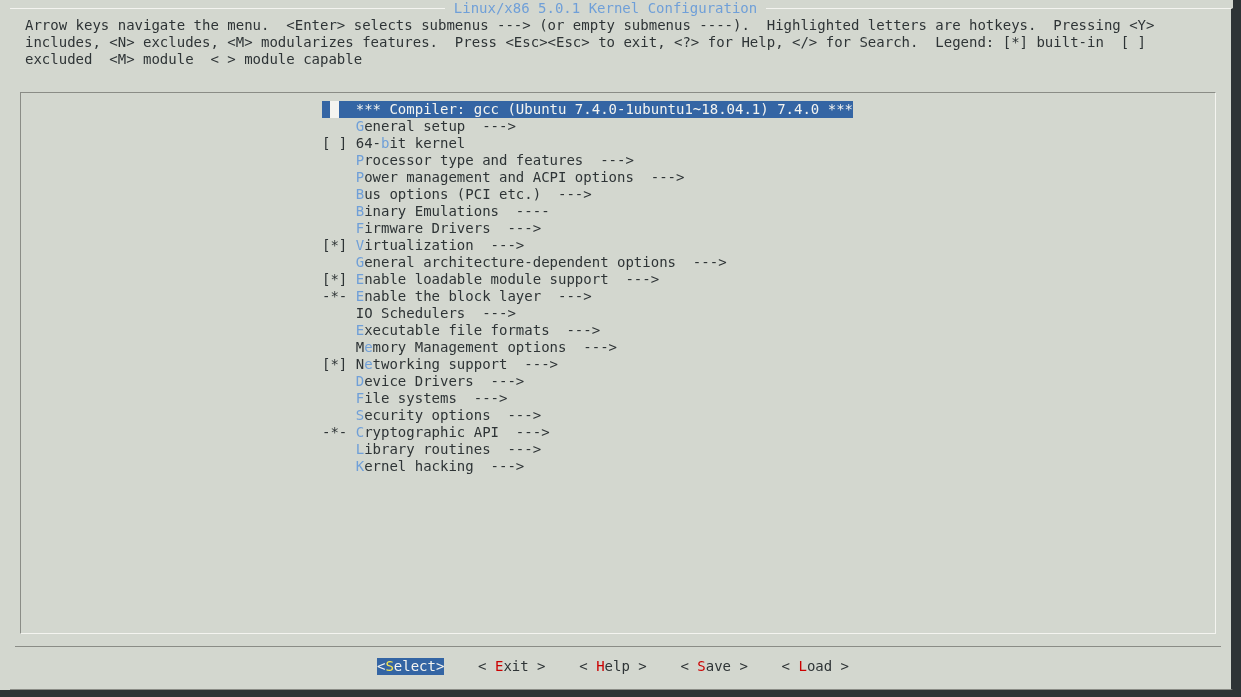 The image size is (1241, 697). I want to click on menu-button: < Help >, so click(613, 666).